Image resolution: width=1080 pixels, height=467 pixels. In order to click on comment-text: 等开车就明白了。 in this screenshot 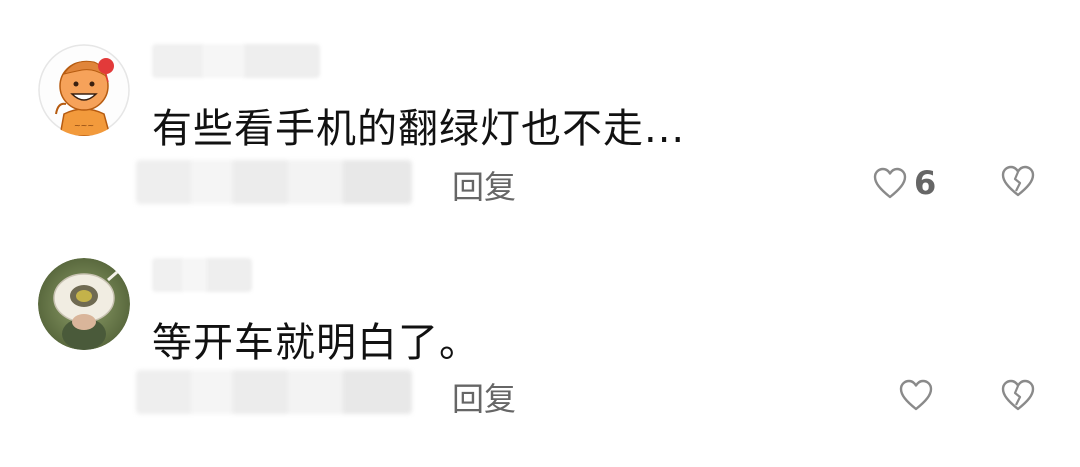, I will do `click(316, 343)`.